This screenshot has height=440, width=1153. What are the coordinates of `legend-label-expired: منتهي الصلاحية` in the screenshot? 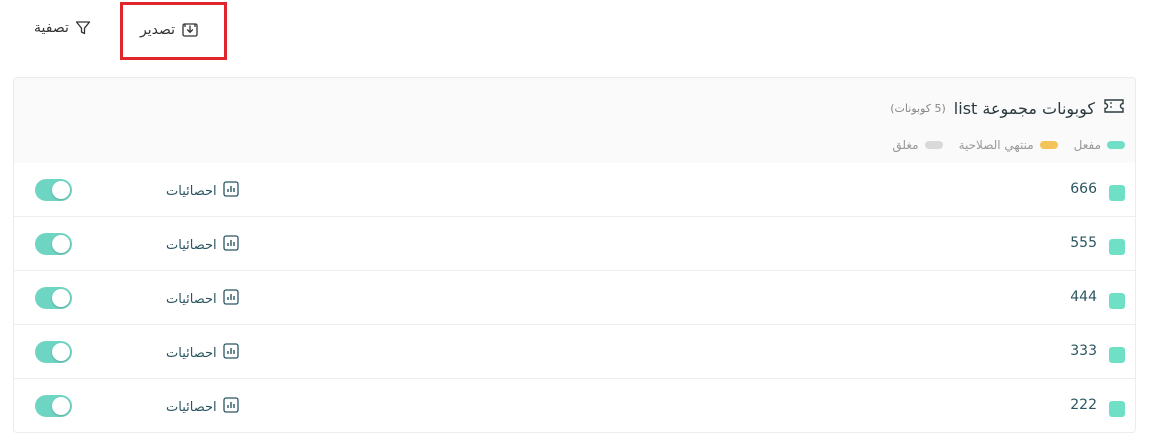 It's located at (996, 145).